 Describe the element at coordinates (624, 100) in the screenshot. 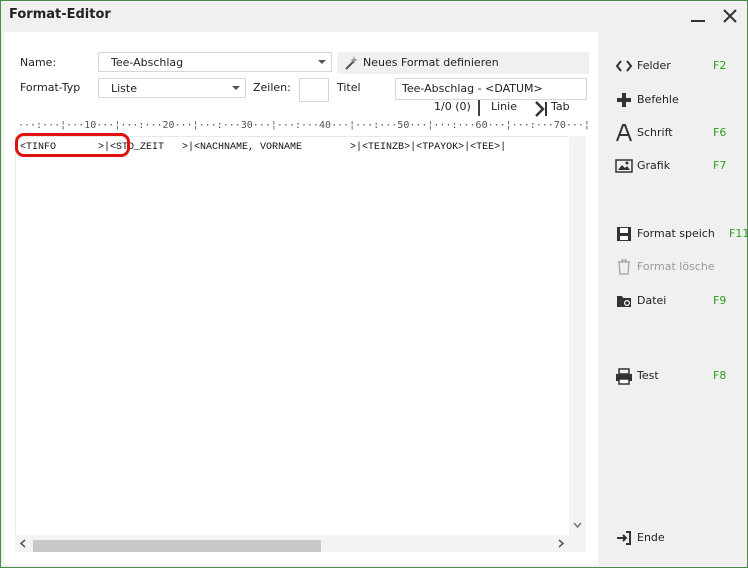

I see `plus-icon` at that location.